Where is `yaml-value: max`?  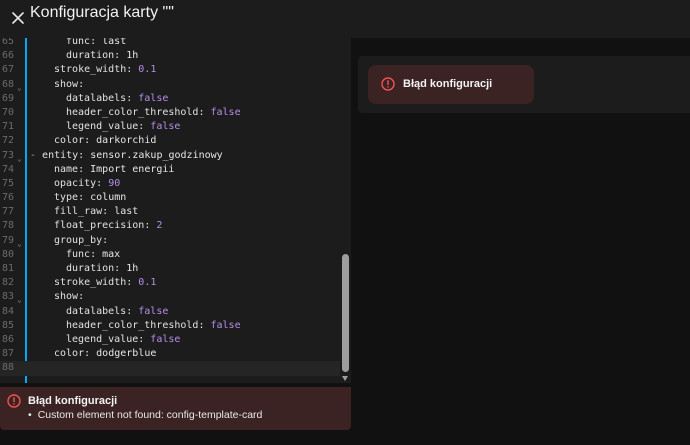
yaml-value: max is located at coordinates (111, 254).